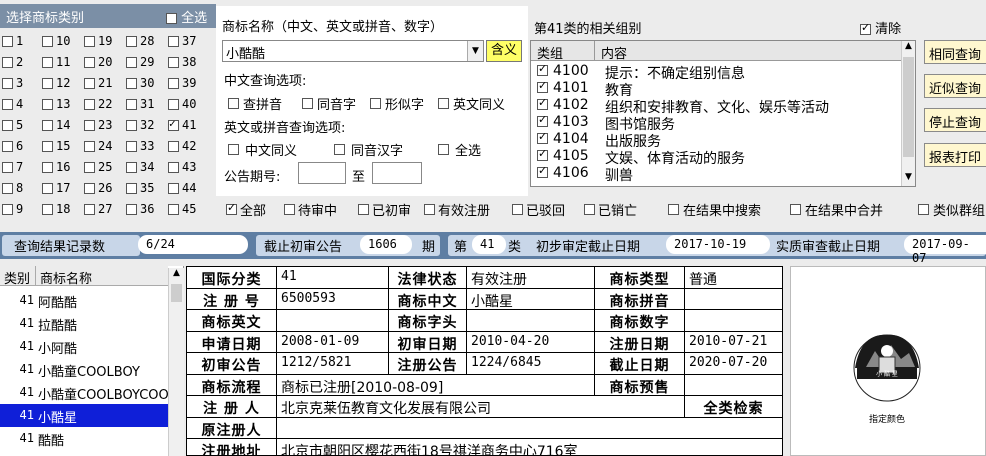 This screenshot has height=456, width=986. I want to click on chinese-option-checkbox: 形似字, so click(397, 103).